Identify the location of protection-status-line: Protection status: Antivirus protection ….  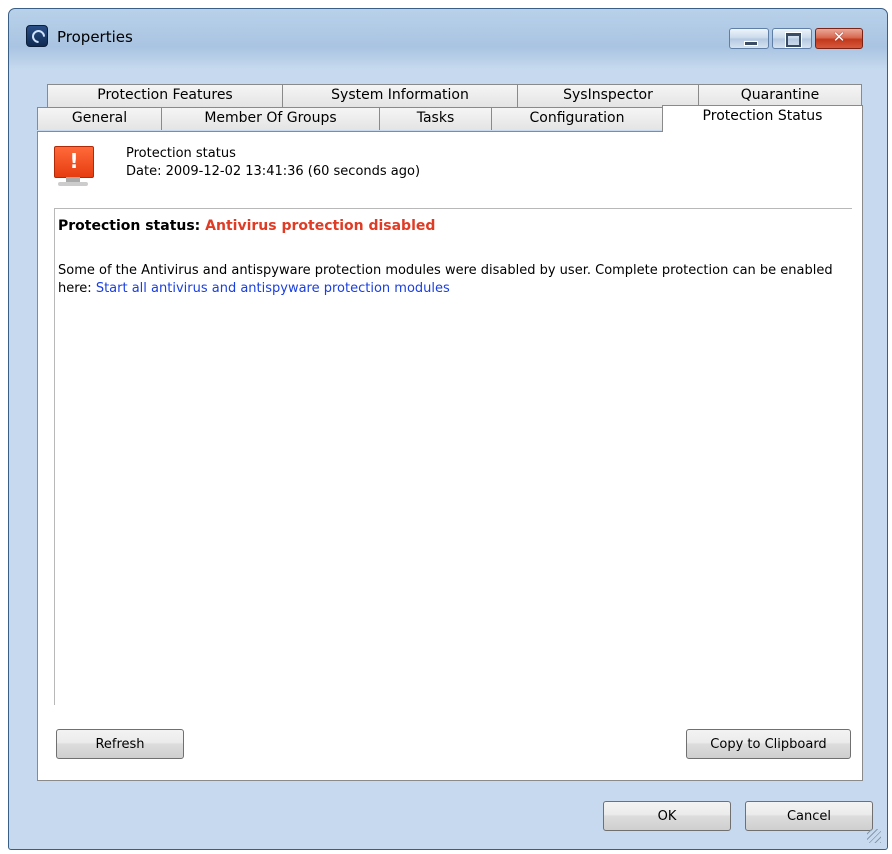
(246, 226).